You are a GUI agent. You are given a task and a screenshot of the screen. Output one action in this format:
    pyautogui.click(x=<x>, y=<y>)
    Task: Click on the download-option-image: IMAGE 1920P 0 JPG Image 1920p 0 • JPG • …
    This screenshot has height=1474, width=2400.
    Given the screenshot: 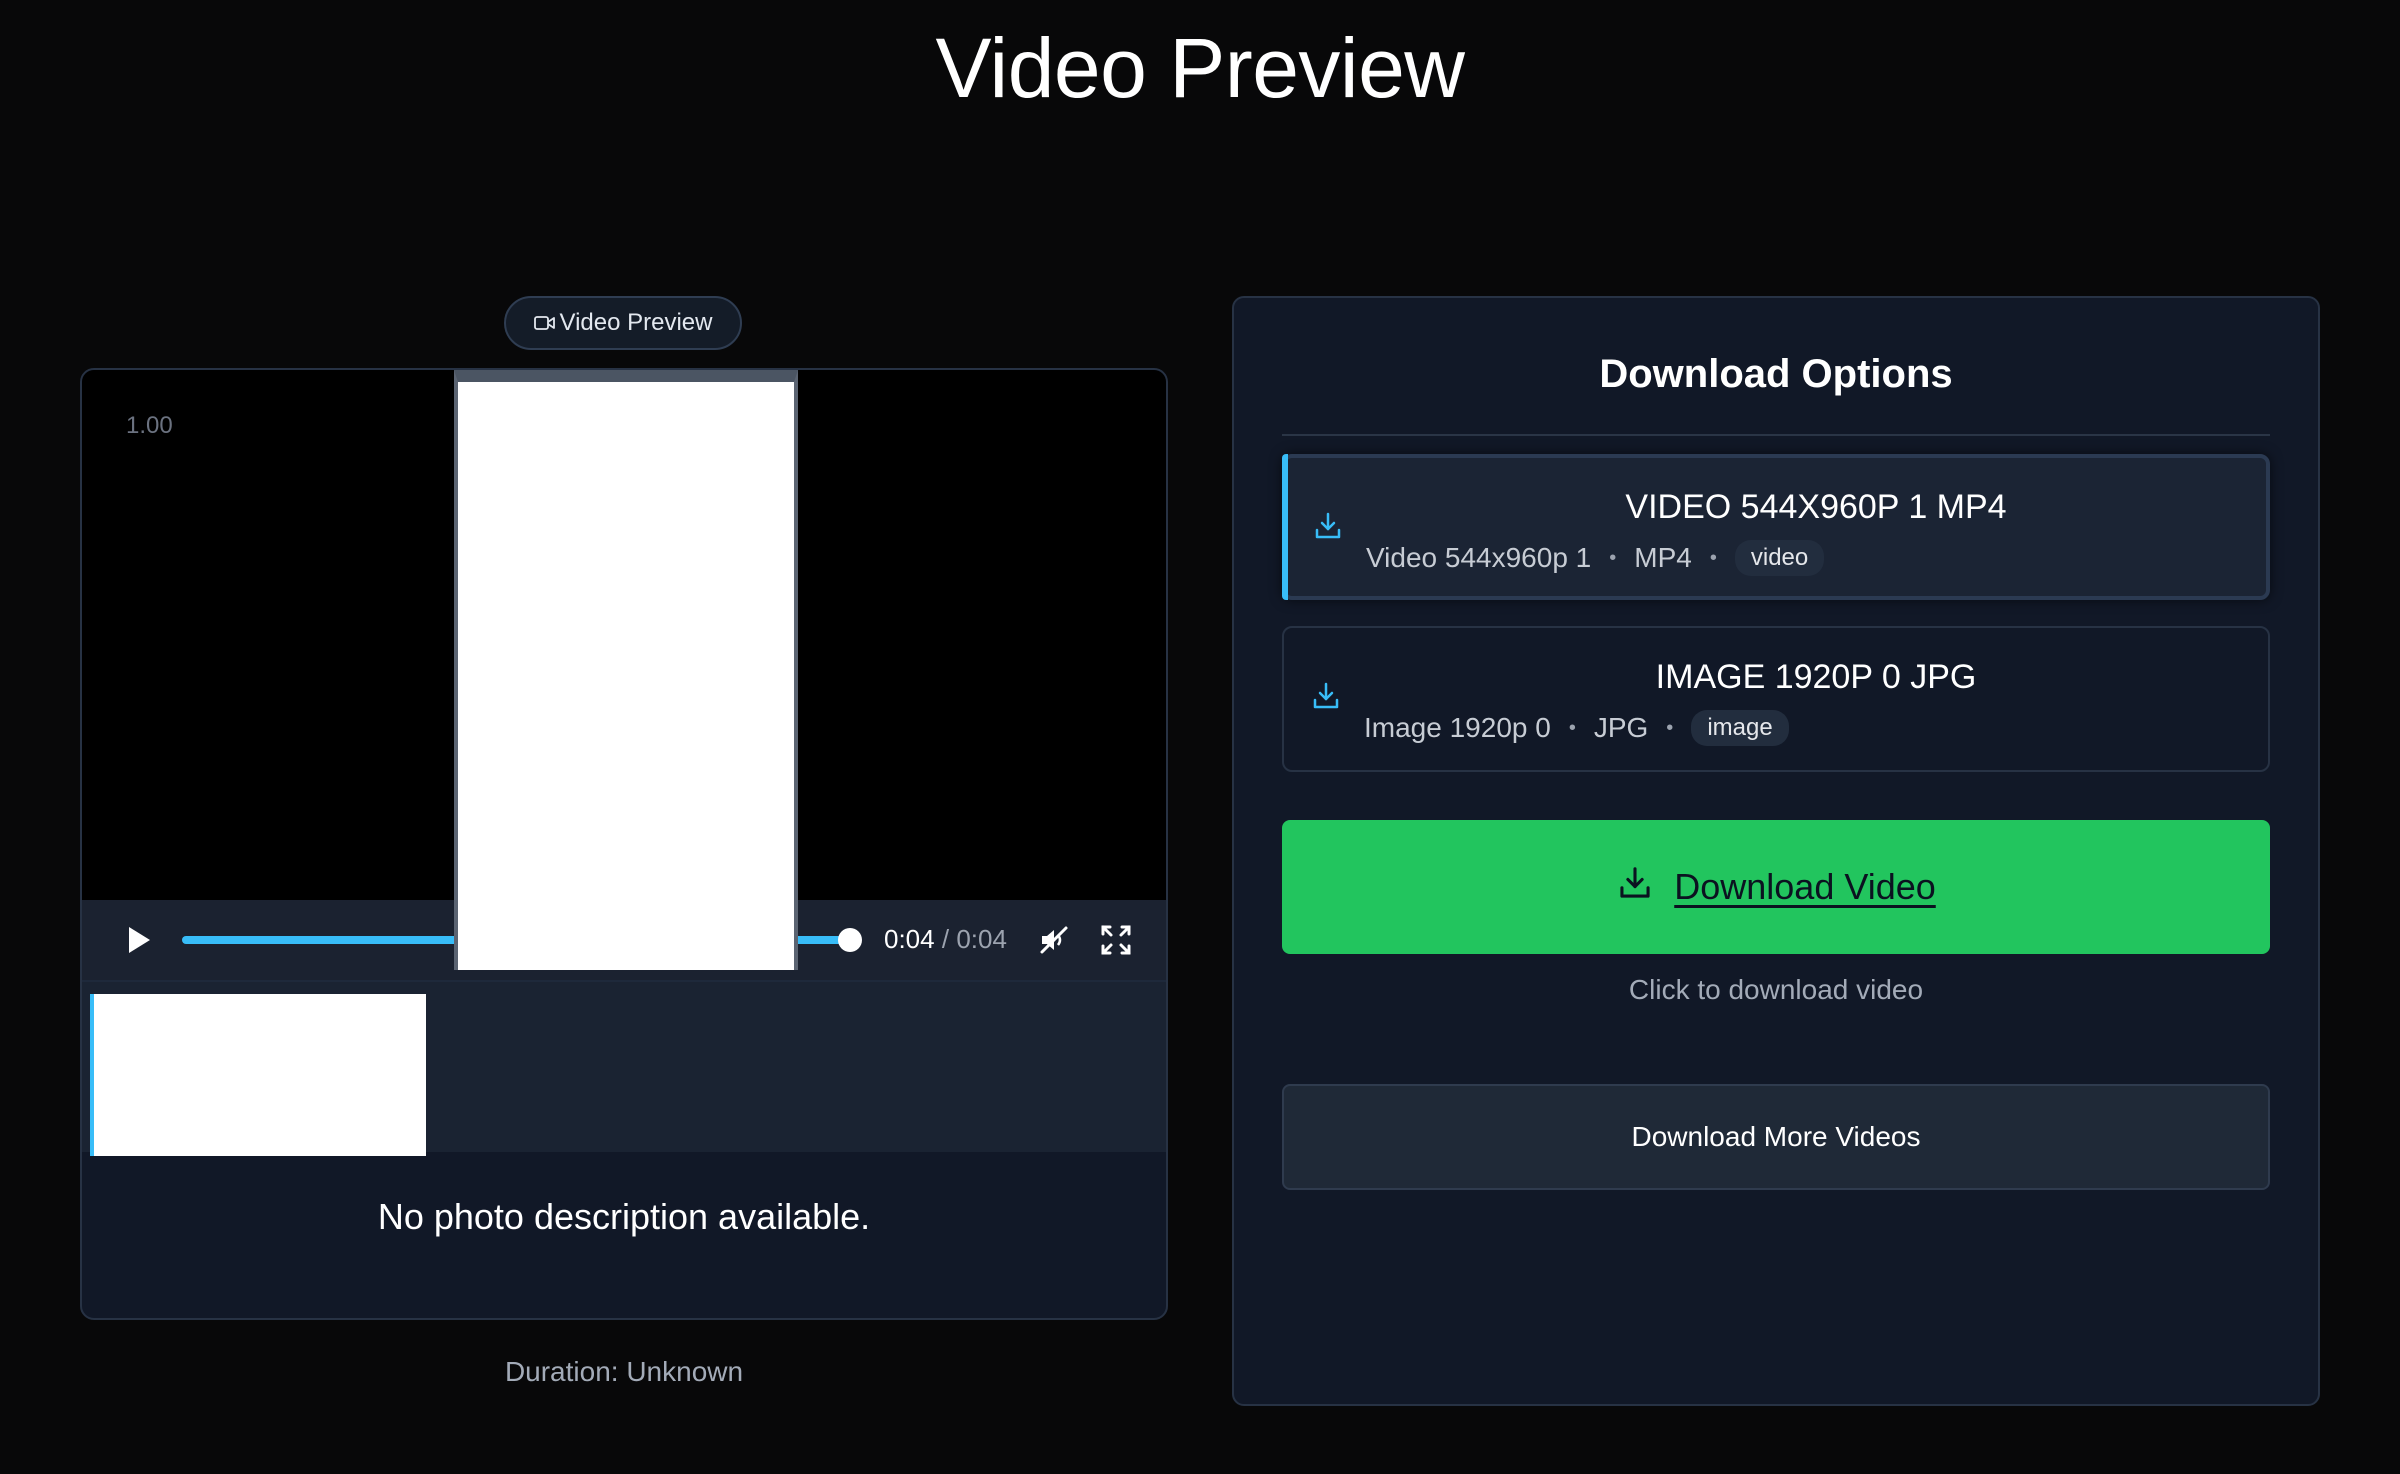 What is the action you would take?
    pyautogui.click(x=1776, y=699)
    